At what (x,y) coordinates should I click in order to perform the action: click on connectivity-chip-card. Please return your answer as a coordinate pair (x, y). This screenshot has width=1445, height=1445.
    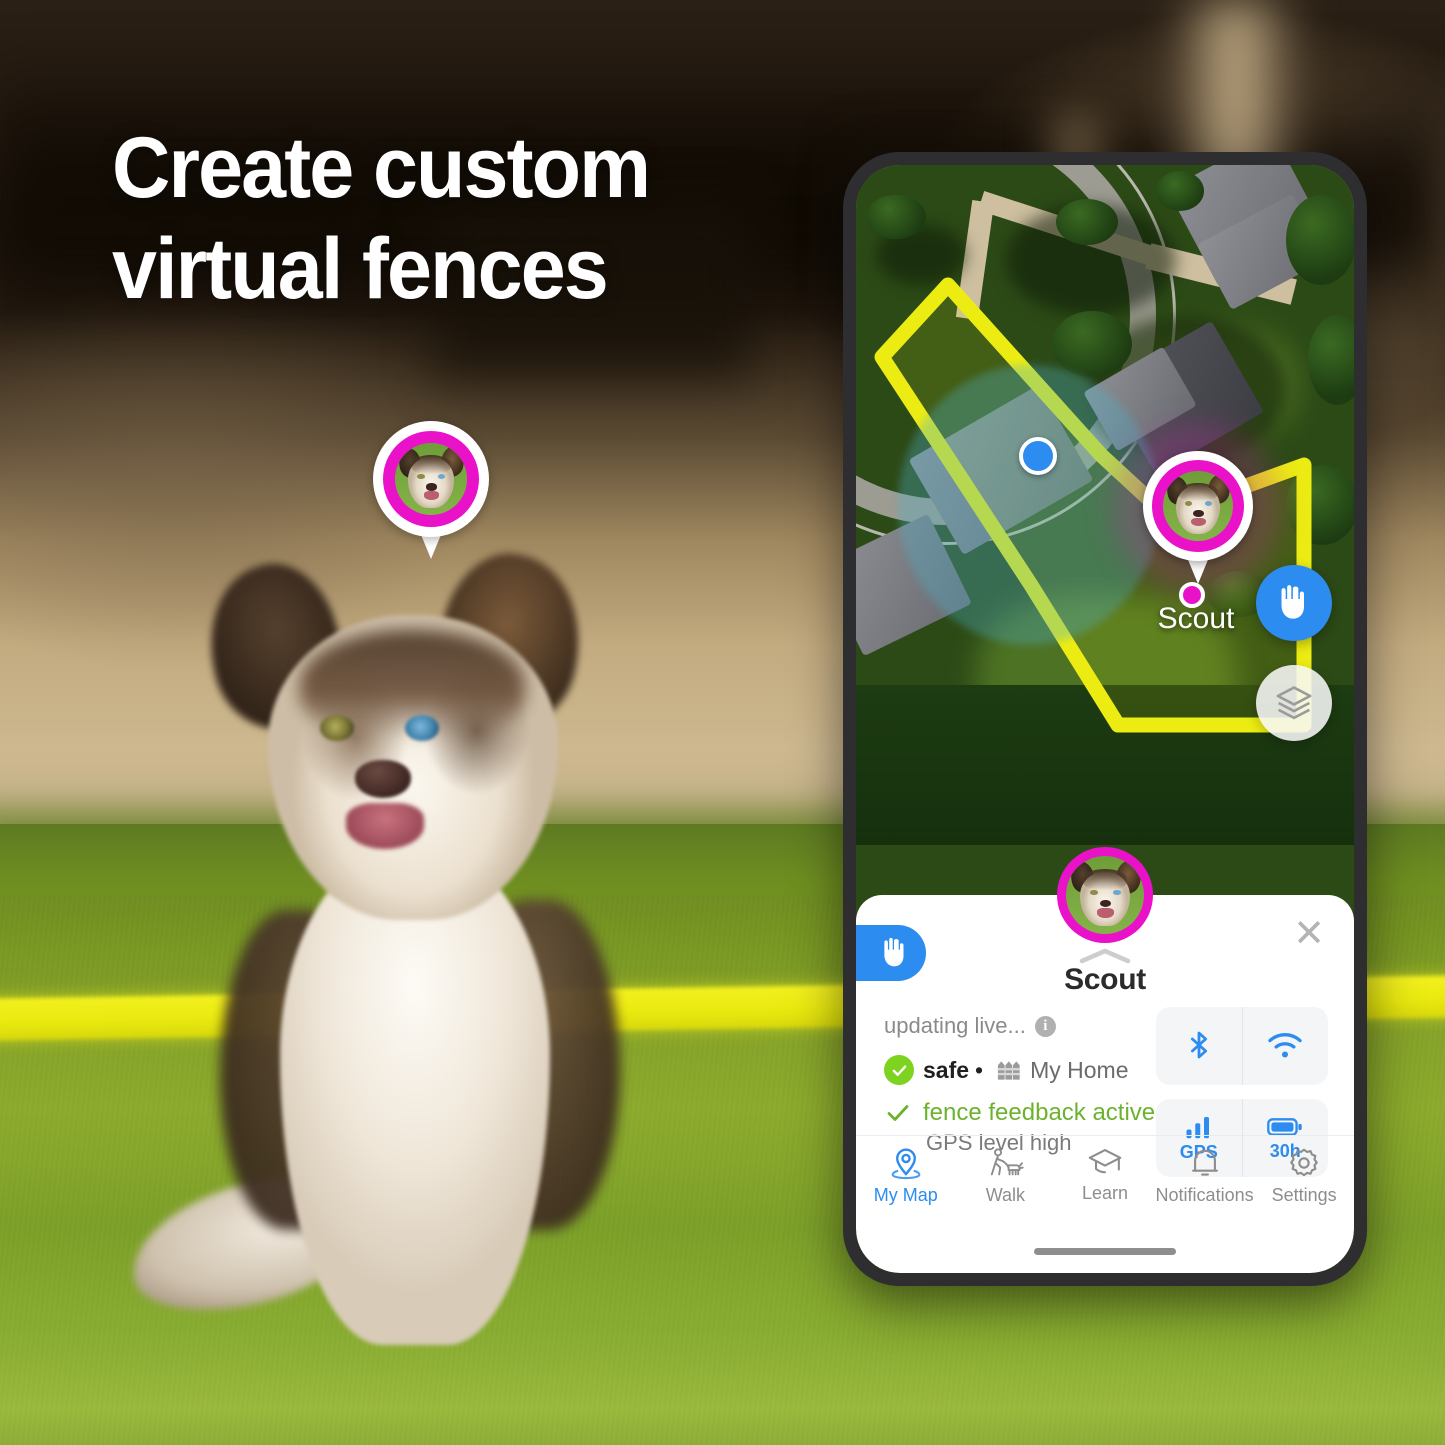
    Looking at the image, I should click on (1242, 1046).